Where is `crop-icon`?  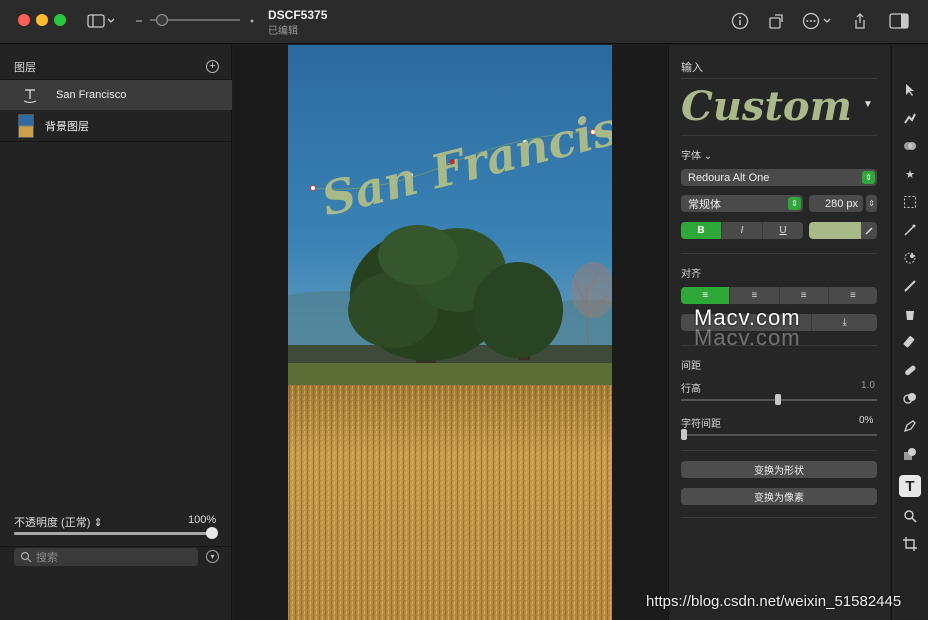
crop-icon is located at coordinates (910, 544).